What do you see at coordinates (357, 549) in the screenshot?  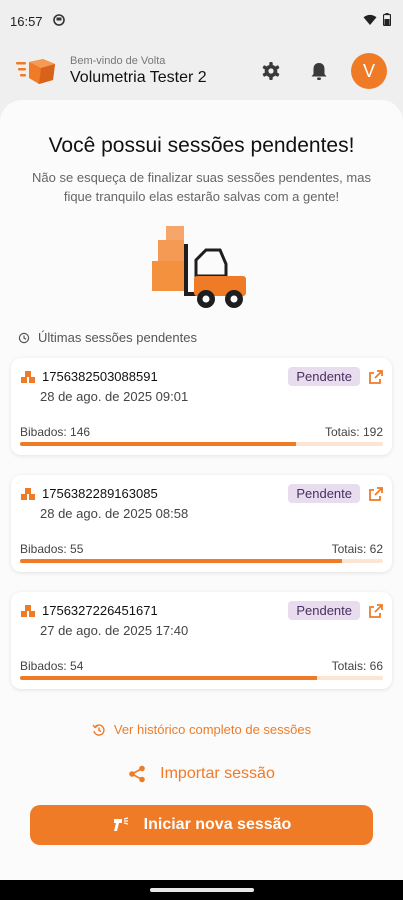 I see `totais-count: Totais: 62` at bounding box center [357, 549].